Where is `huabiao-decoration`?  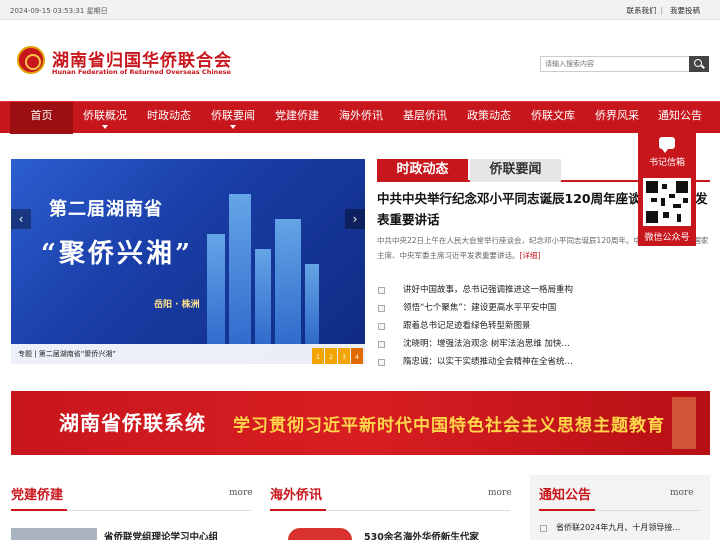 huabiao-decoration is located at coordinates (684, 423).